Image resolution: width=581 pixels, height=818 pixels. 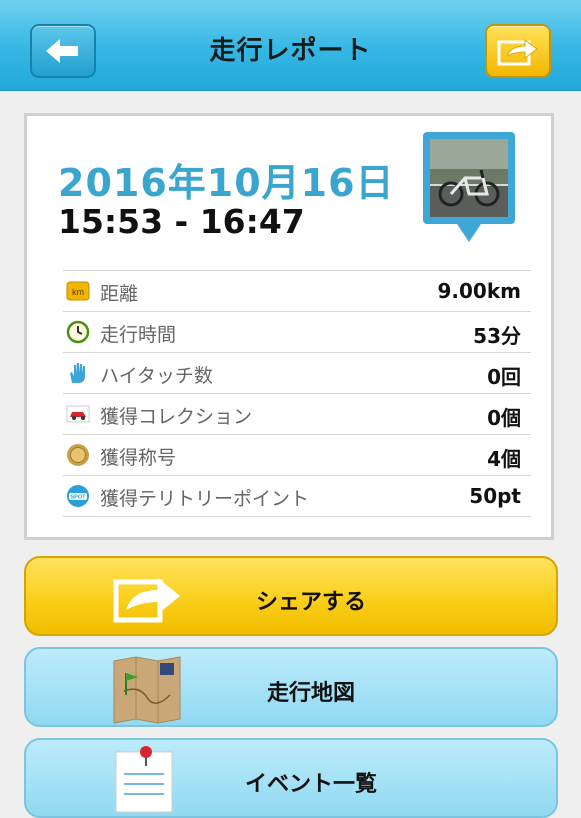 What do you see at coordinates (297, 290) in the screenshot?
I see `stat-row-distance: km 距離 9.00km` at bounding box center [297, 290].